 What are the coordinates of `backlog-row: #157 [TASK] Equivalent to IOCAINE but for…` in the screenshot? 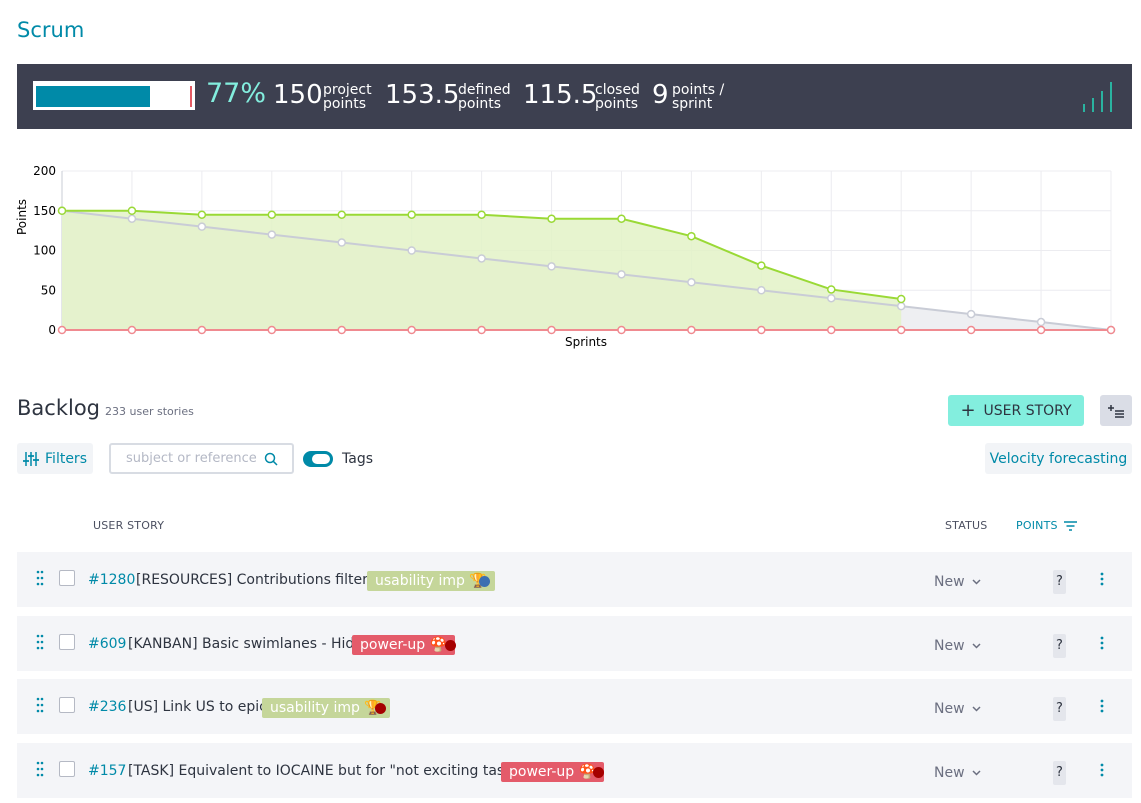 It's located at (574, 770).